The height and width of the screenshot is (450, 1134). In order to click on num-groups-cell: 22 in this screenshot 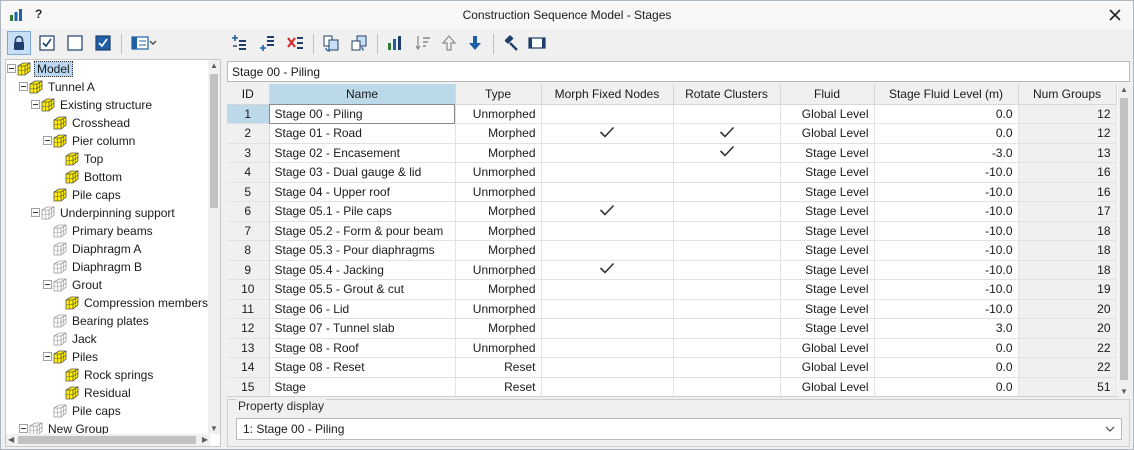, I will do `click(1067, 348)`.